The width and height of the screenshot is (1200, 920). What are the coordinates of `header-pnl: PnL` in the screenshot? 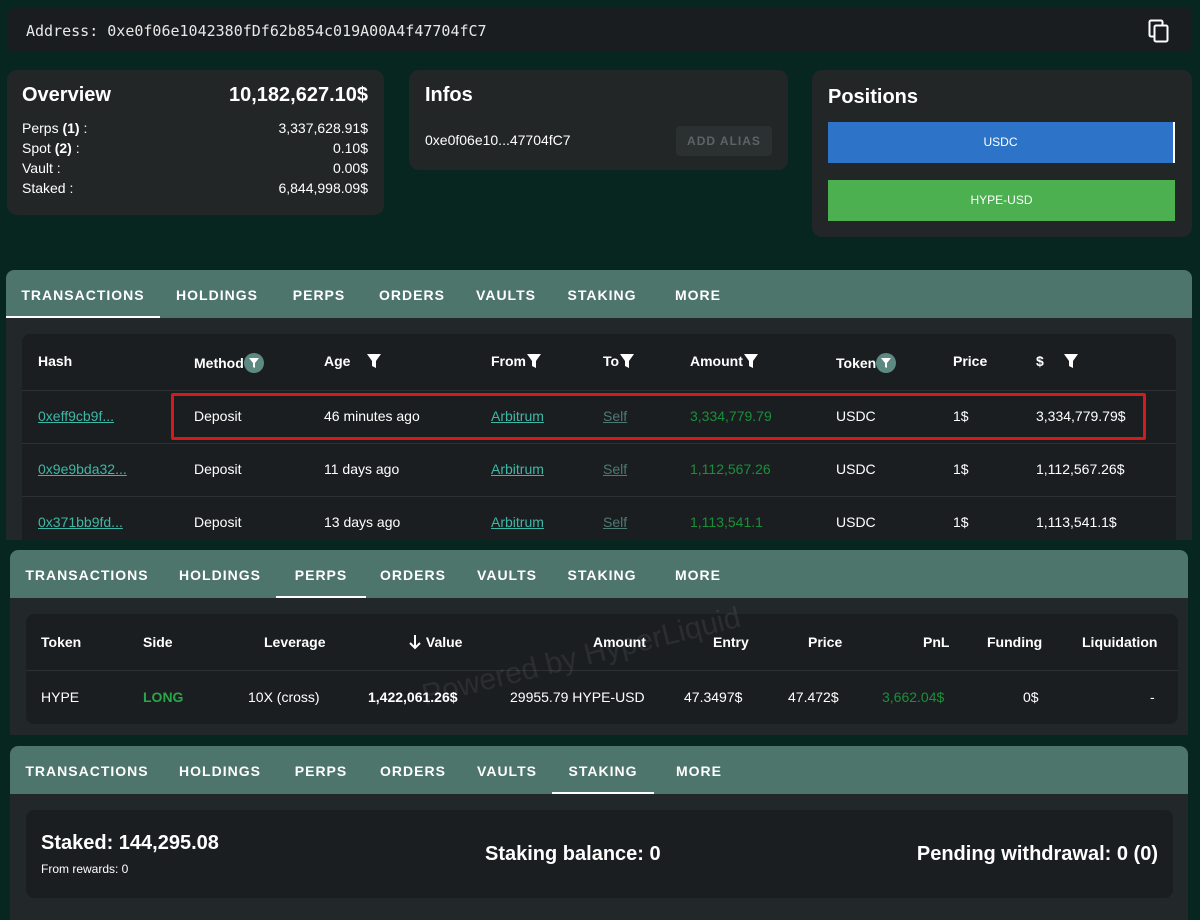 It's located at (936, 642).